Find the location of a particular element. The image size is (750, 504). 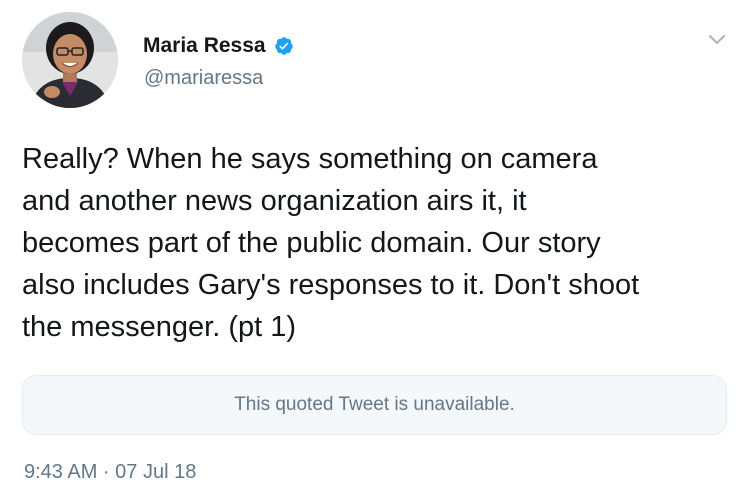

avatar-image is located at coordinates (70, 60).